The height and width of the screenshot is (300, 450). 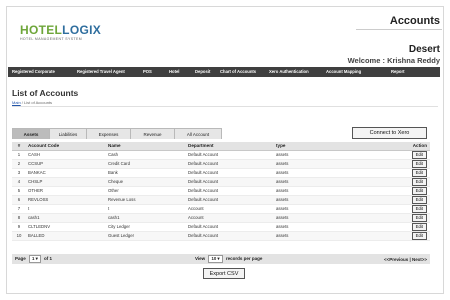 I want to click on row-number: 8, so click(x=19, y=218).